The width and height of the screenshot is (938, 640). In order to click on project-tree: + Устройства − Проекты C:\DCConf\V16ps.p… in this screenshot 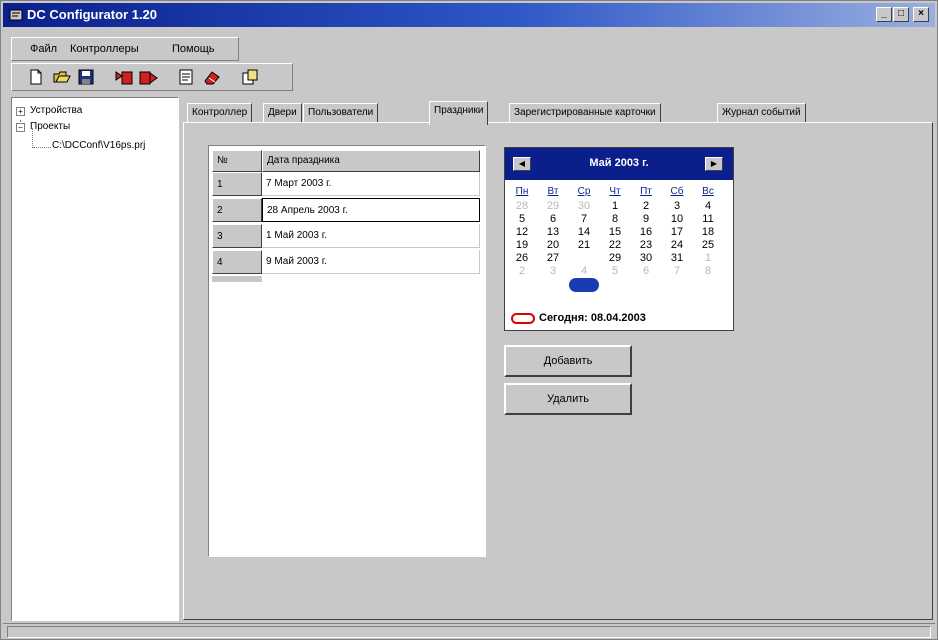, I will do `click(95, 359)`.